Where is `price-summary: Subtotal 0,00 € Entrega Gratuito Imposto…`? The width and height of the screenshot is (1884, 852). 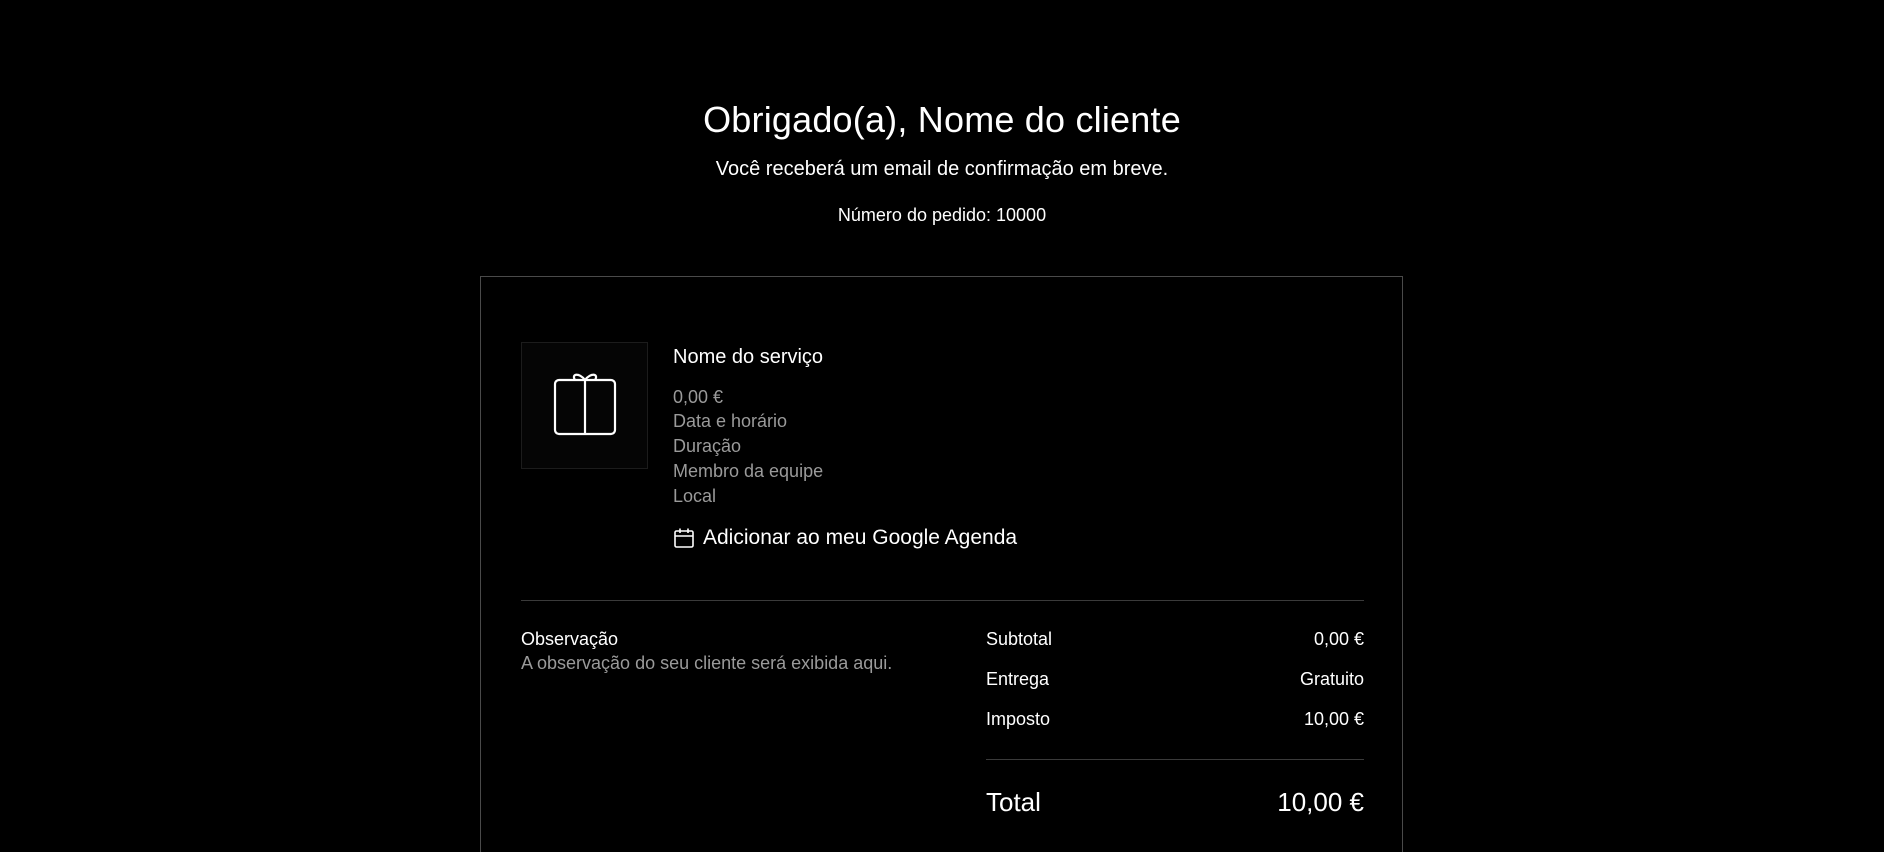
price-summary: Subtotal 0,00 € Entrega Gratuito Imposto… is located at coordinates (1175, 722).